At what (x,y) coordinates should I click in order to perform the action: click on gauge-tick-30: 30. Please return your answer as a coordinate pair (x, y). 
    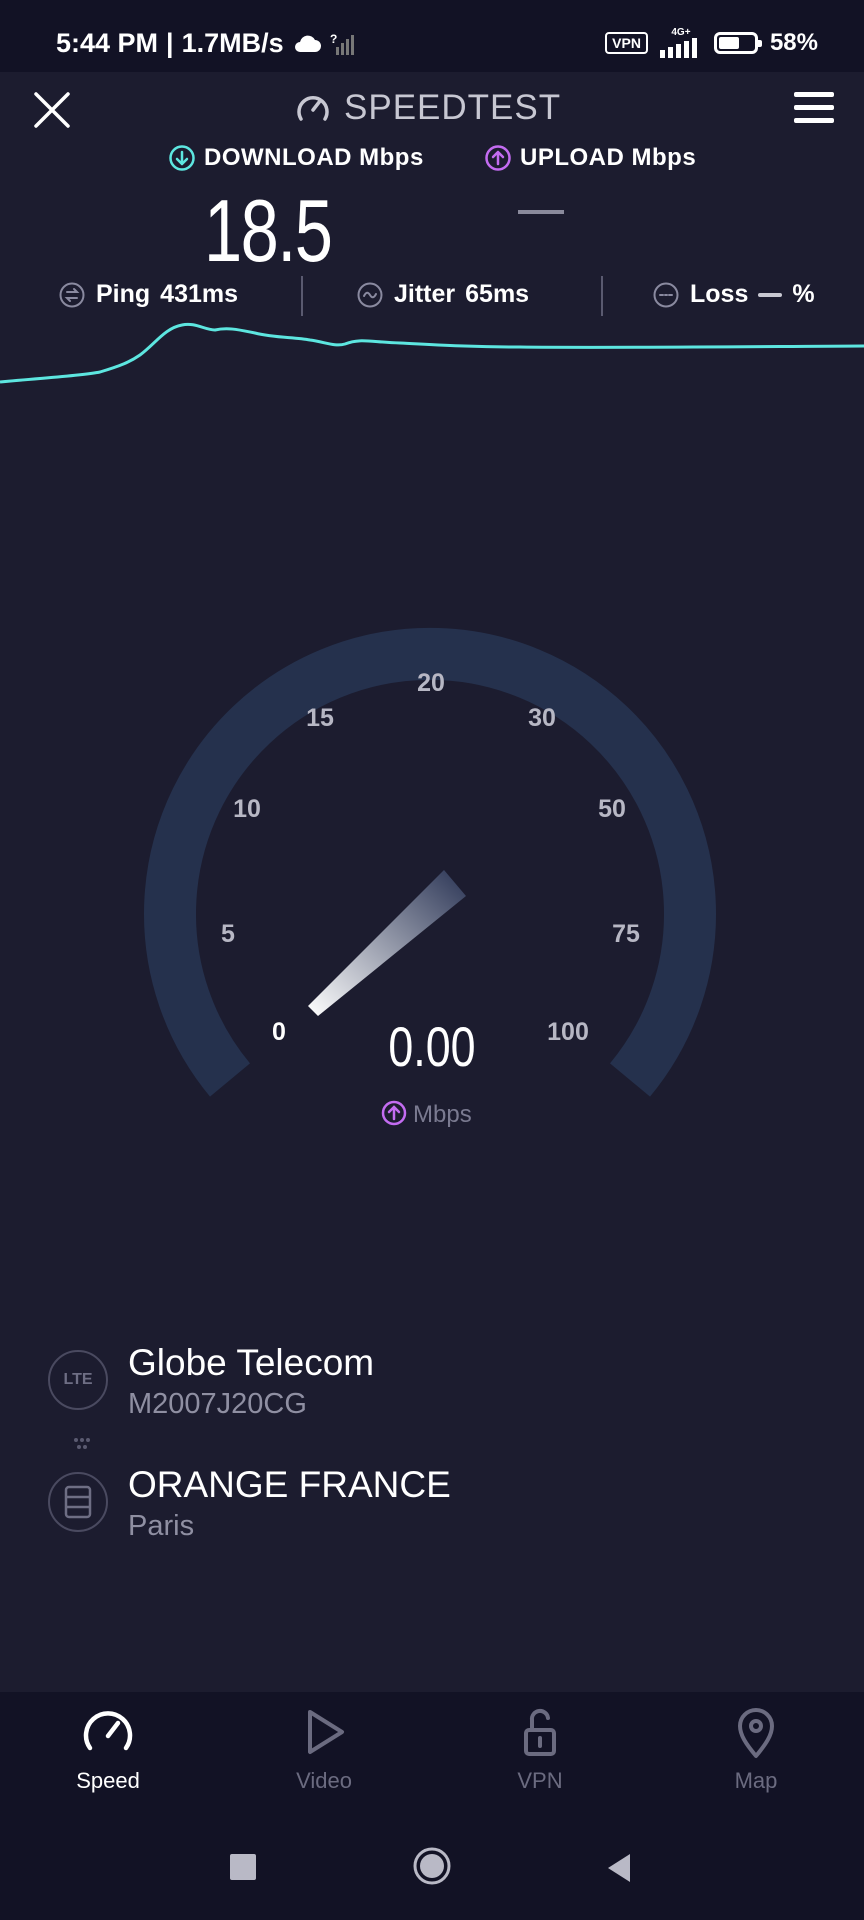
    Looking at the image, I should click on (542, 718).